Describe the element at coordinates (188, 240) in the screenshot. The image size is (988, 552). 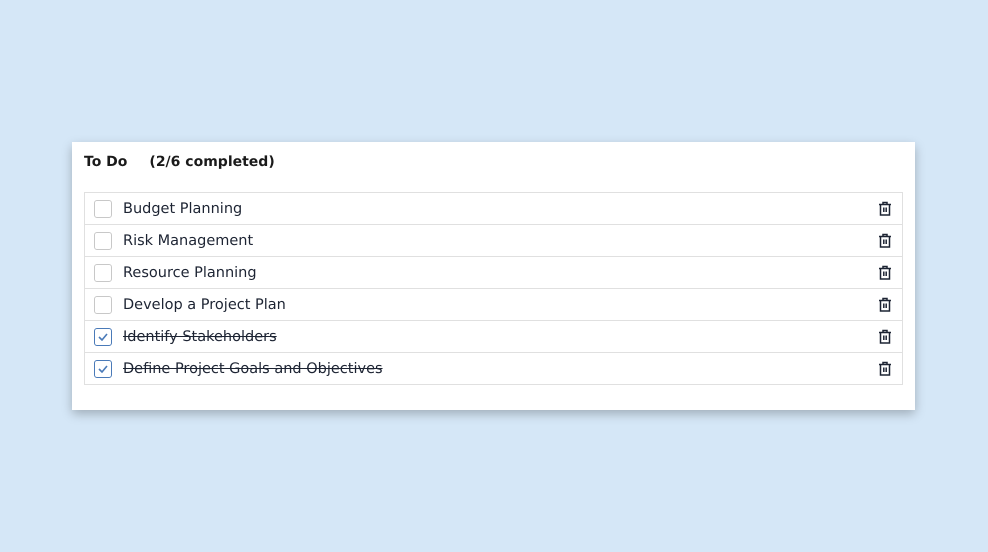
I see `task-label: Risk Management` at that location.